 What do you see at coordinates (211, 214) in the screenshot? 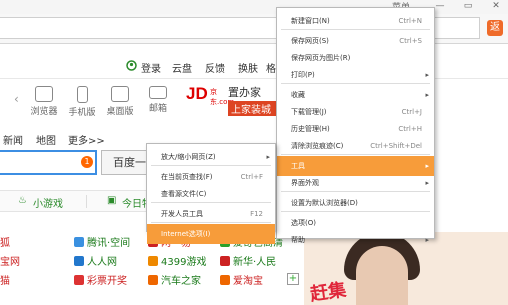
I see `tools-menu-item: 开发人员工具 F12` at bounding box center [211, 214].